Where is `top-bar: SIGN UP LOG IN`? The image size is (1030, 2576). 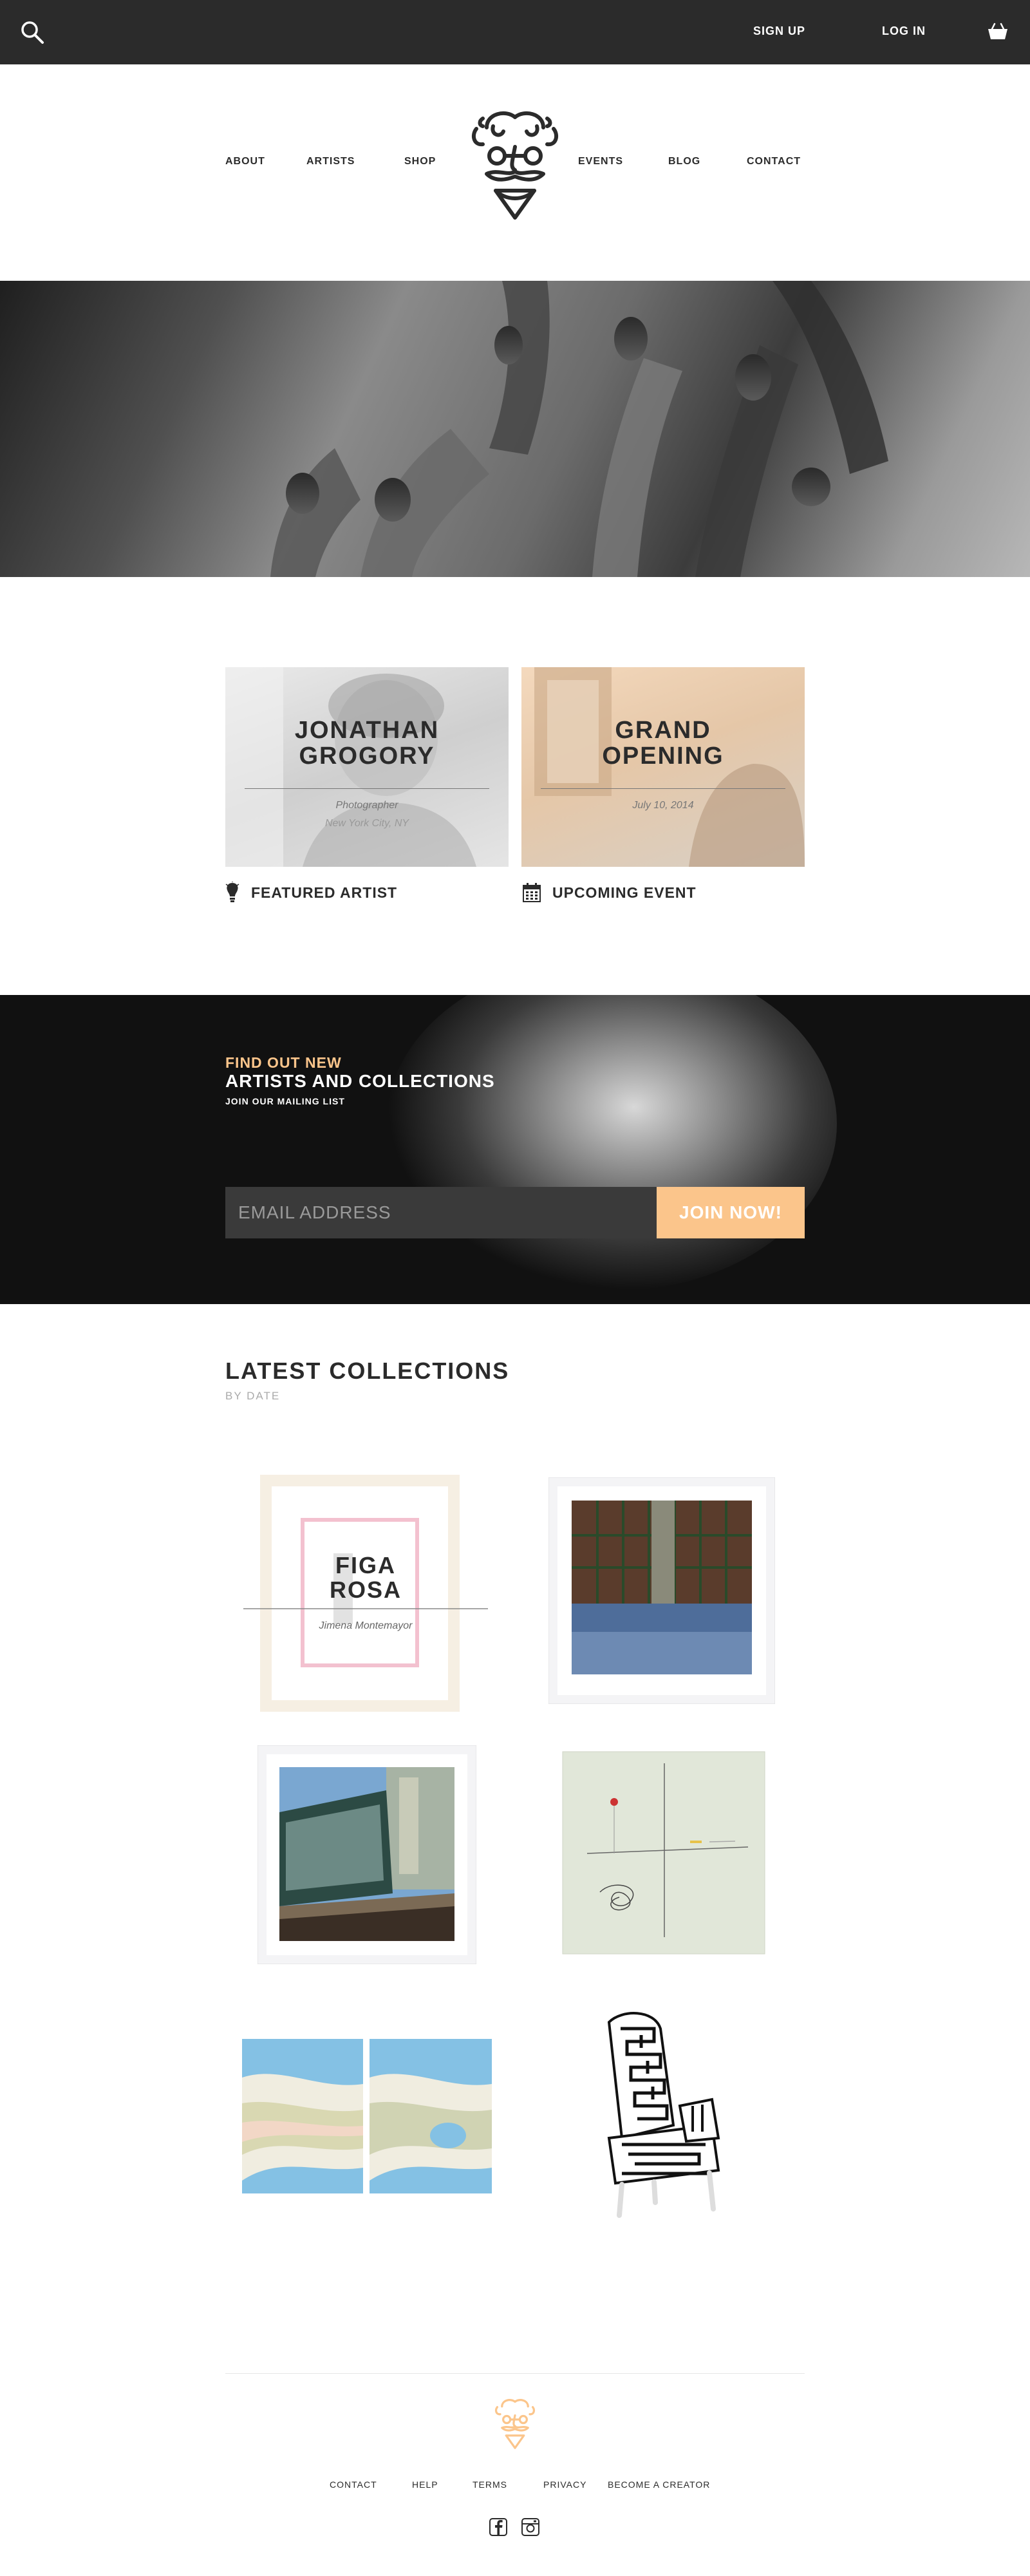 top-bar: SIGN UP LOG IN is located at coordinates (515, 32).